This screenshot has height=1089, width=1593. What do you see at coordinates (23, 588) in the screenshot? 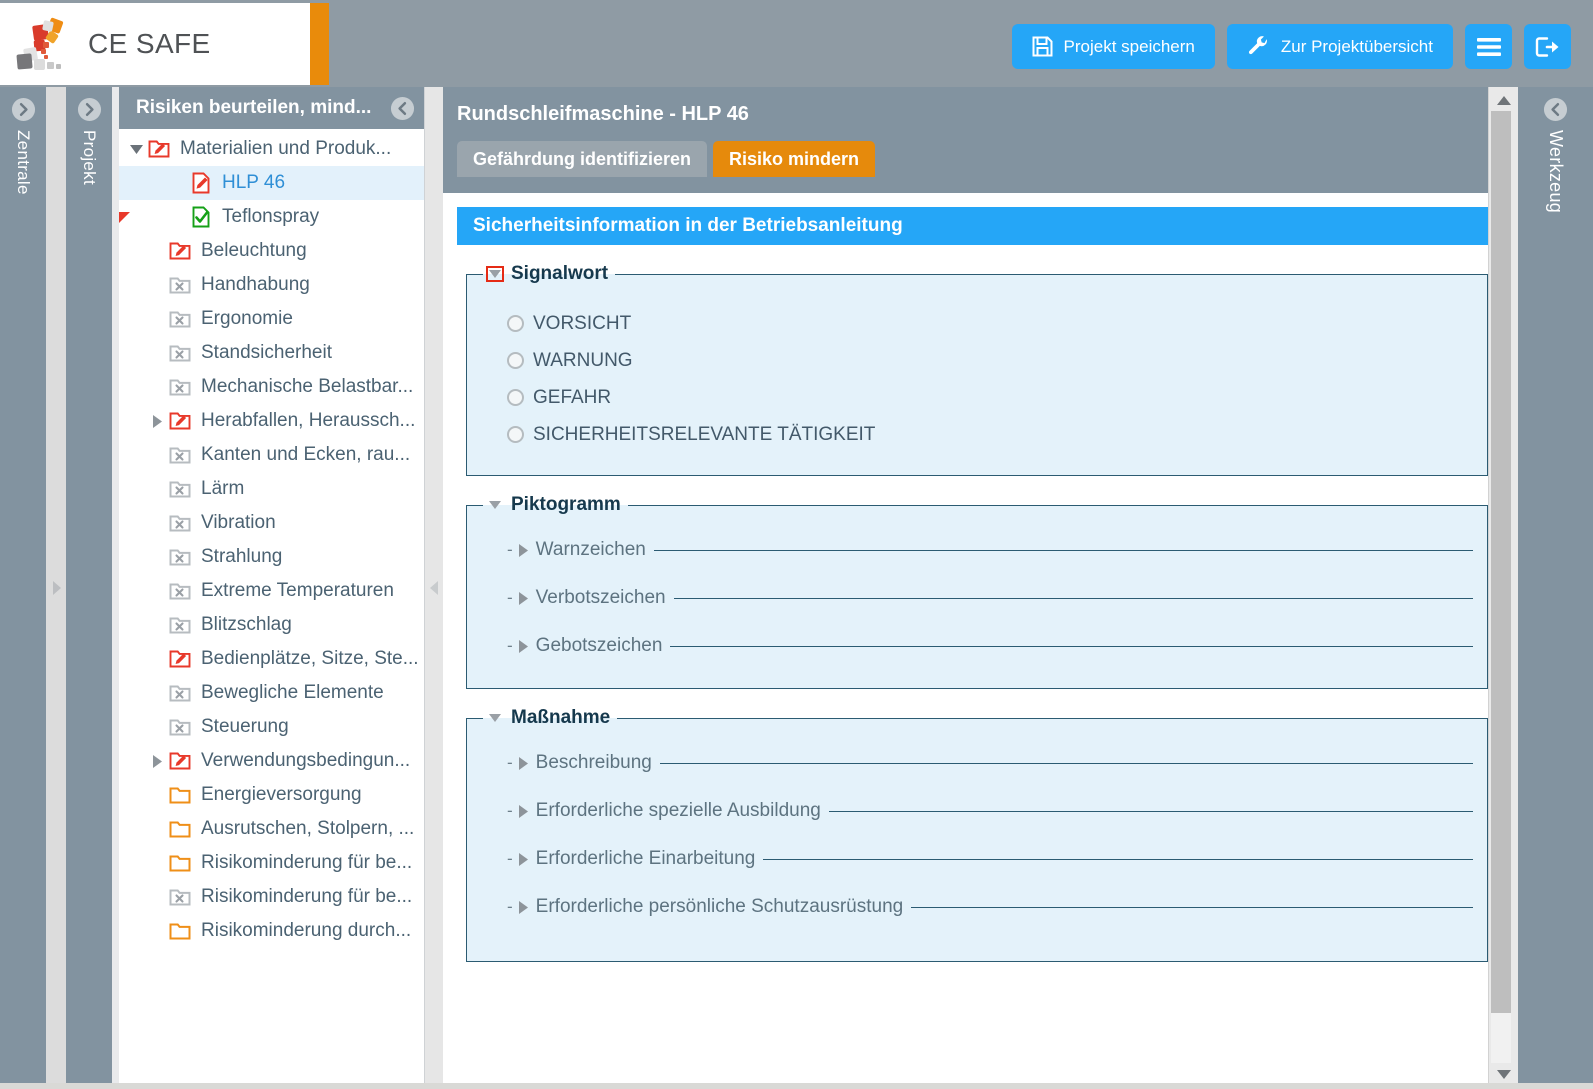
I see `sidebar-tab-zentrale: Zentrale` at bounding box center [23, 588].